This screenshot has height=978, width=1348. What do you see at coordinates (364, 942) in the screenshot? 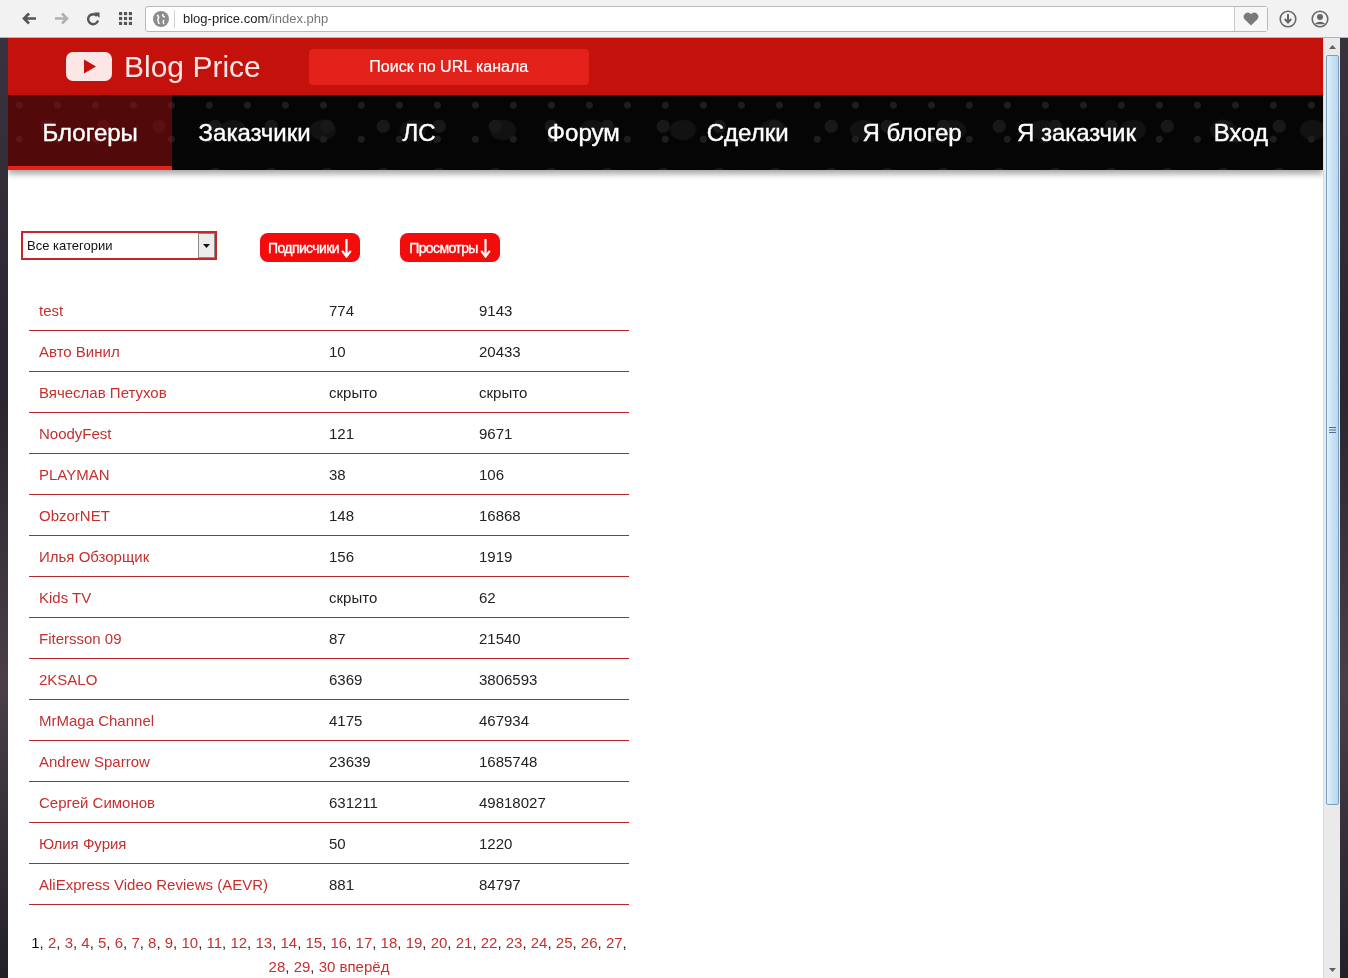
I see `page-link: 17` at bounding box center [364, 942].